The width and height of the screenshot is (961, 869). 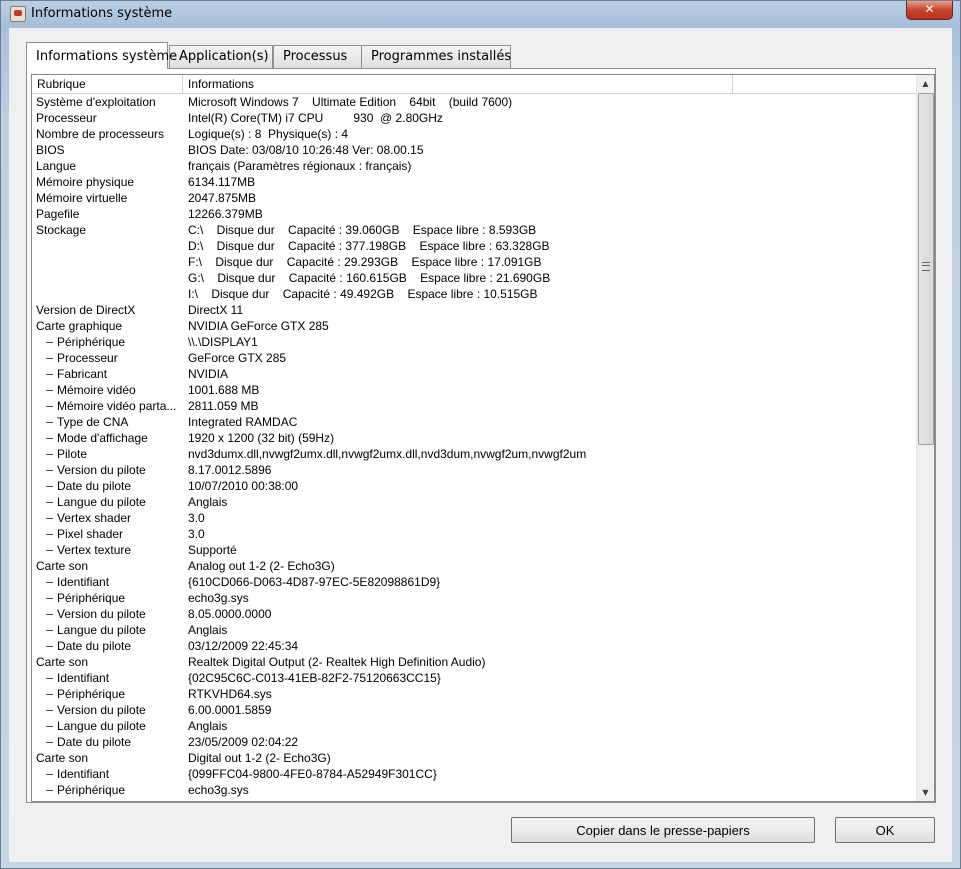 I want to click on vertical-scrollbar: ▲ ▼, so click(x=925, y=438).